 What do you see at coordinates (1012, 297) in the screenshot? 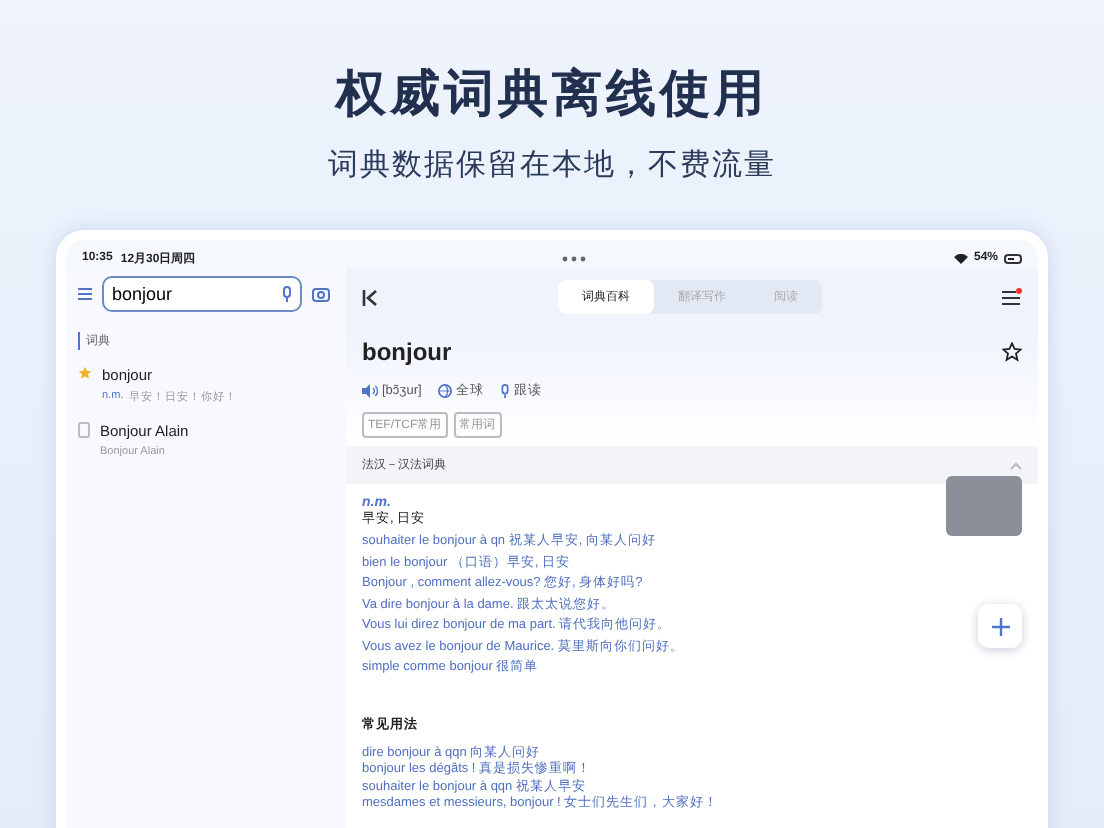
I see `list-icon` at bounding box center [1012, 297].